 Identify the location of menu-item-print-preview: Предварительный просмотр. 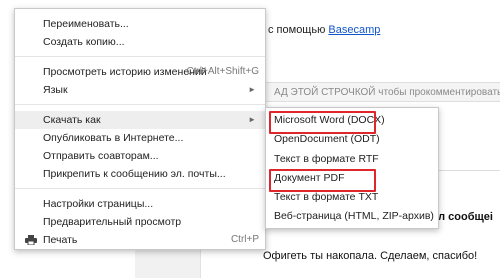
(140, 222).